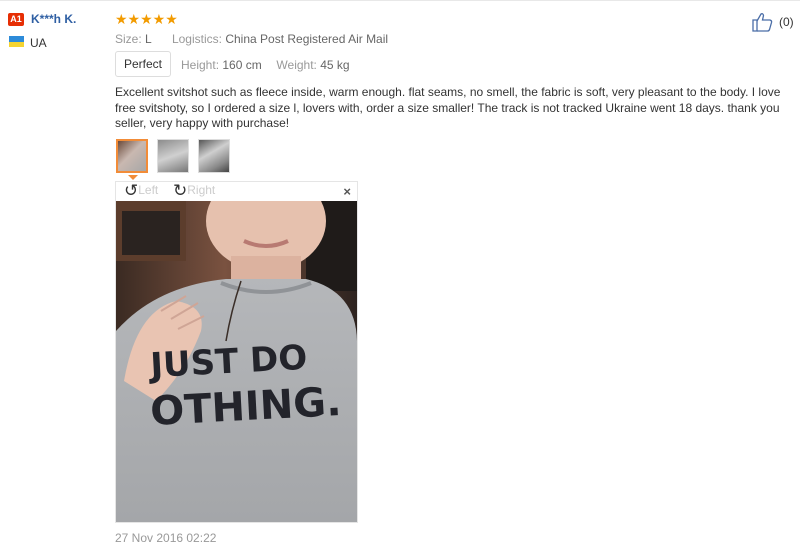 This screenshot has width=800, height=552. I want to click on close-viewer-button: ×, so click(347, 191).